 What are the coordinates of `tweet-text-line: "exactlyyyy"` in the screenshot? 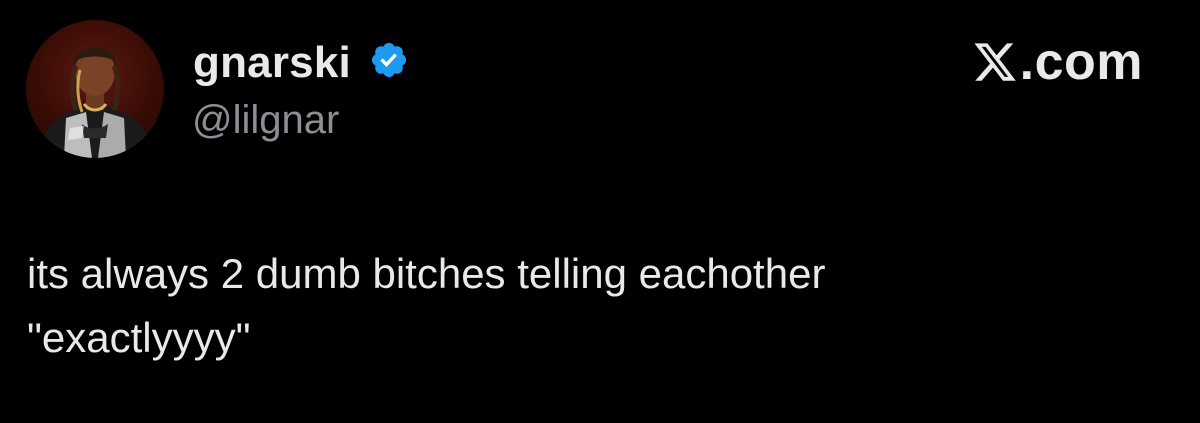 It's located at (139, 337).